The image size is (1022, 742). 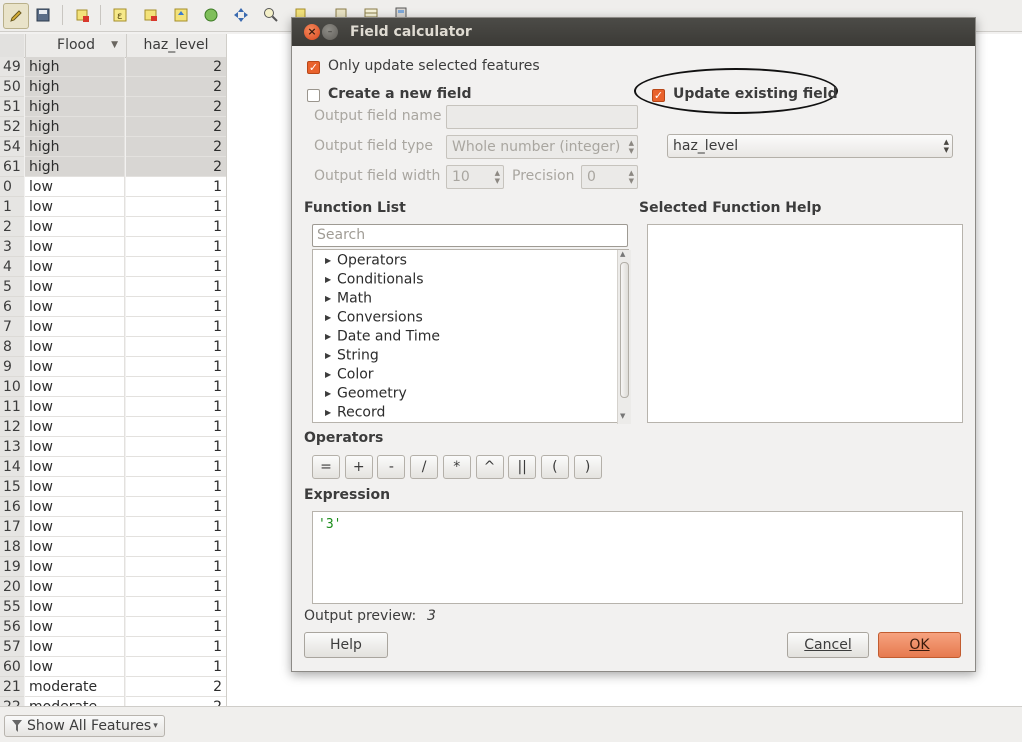 What do you see at coordinates (346, 645) in the screenshot?
I see `help-button: Help` at bounding box center [346, 645].